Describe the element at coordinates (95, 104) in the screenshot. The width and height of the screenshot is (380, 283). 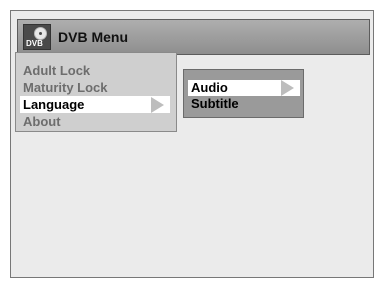
I see `menu-item-language: Language` at that location.